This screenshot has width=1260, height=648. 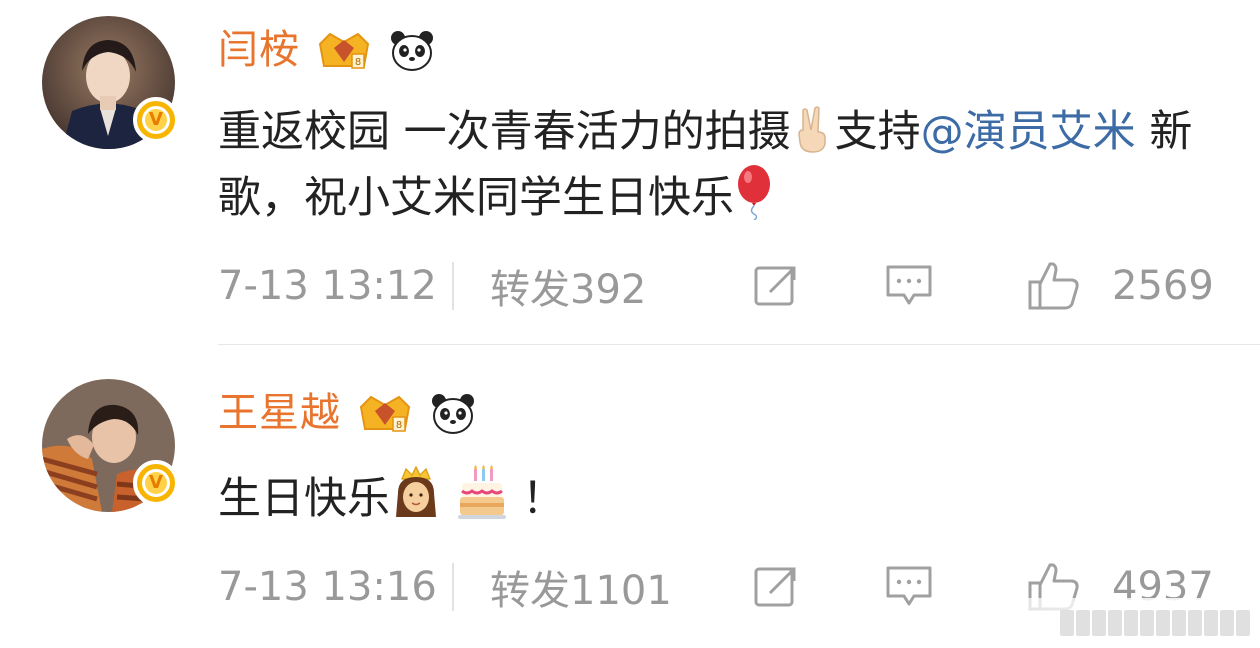 I want to click on princess-emoji, so click(x=416, y=491).